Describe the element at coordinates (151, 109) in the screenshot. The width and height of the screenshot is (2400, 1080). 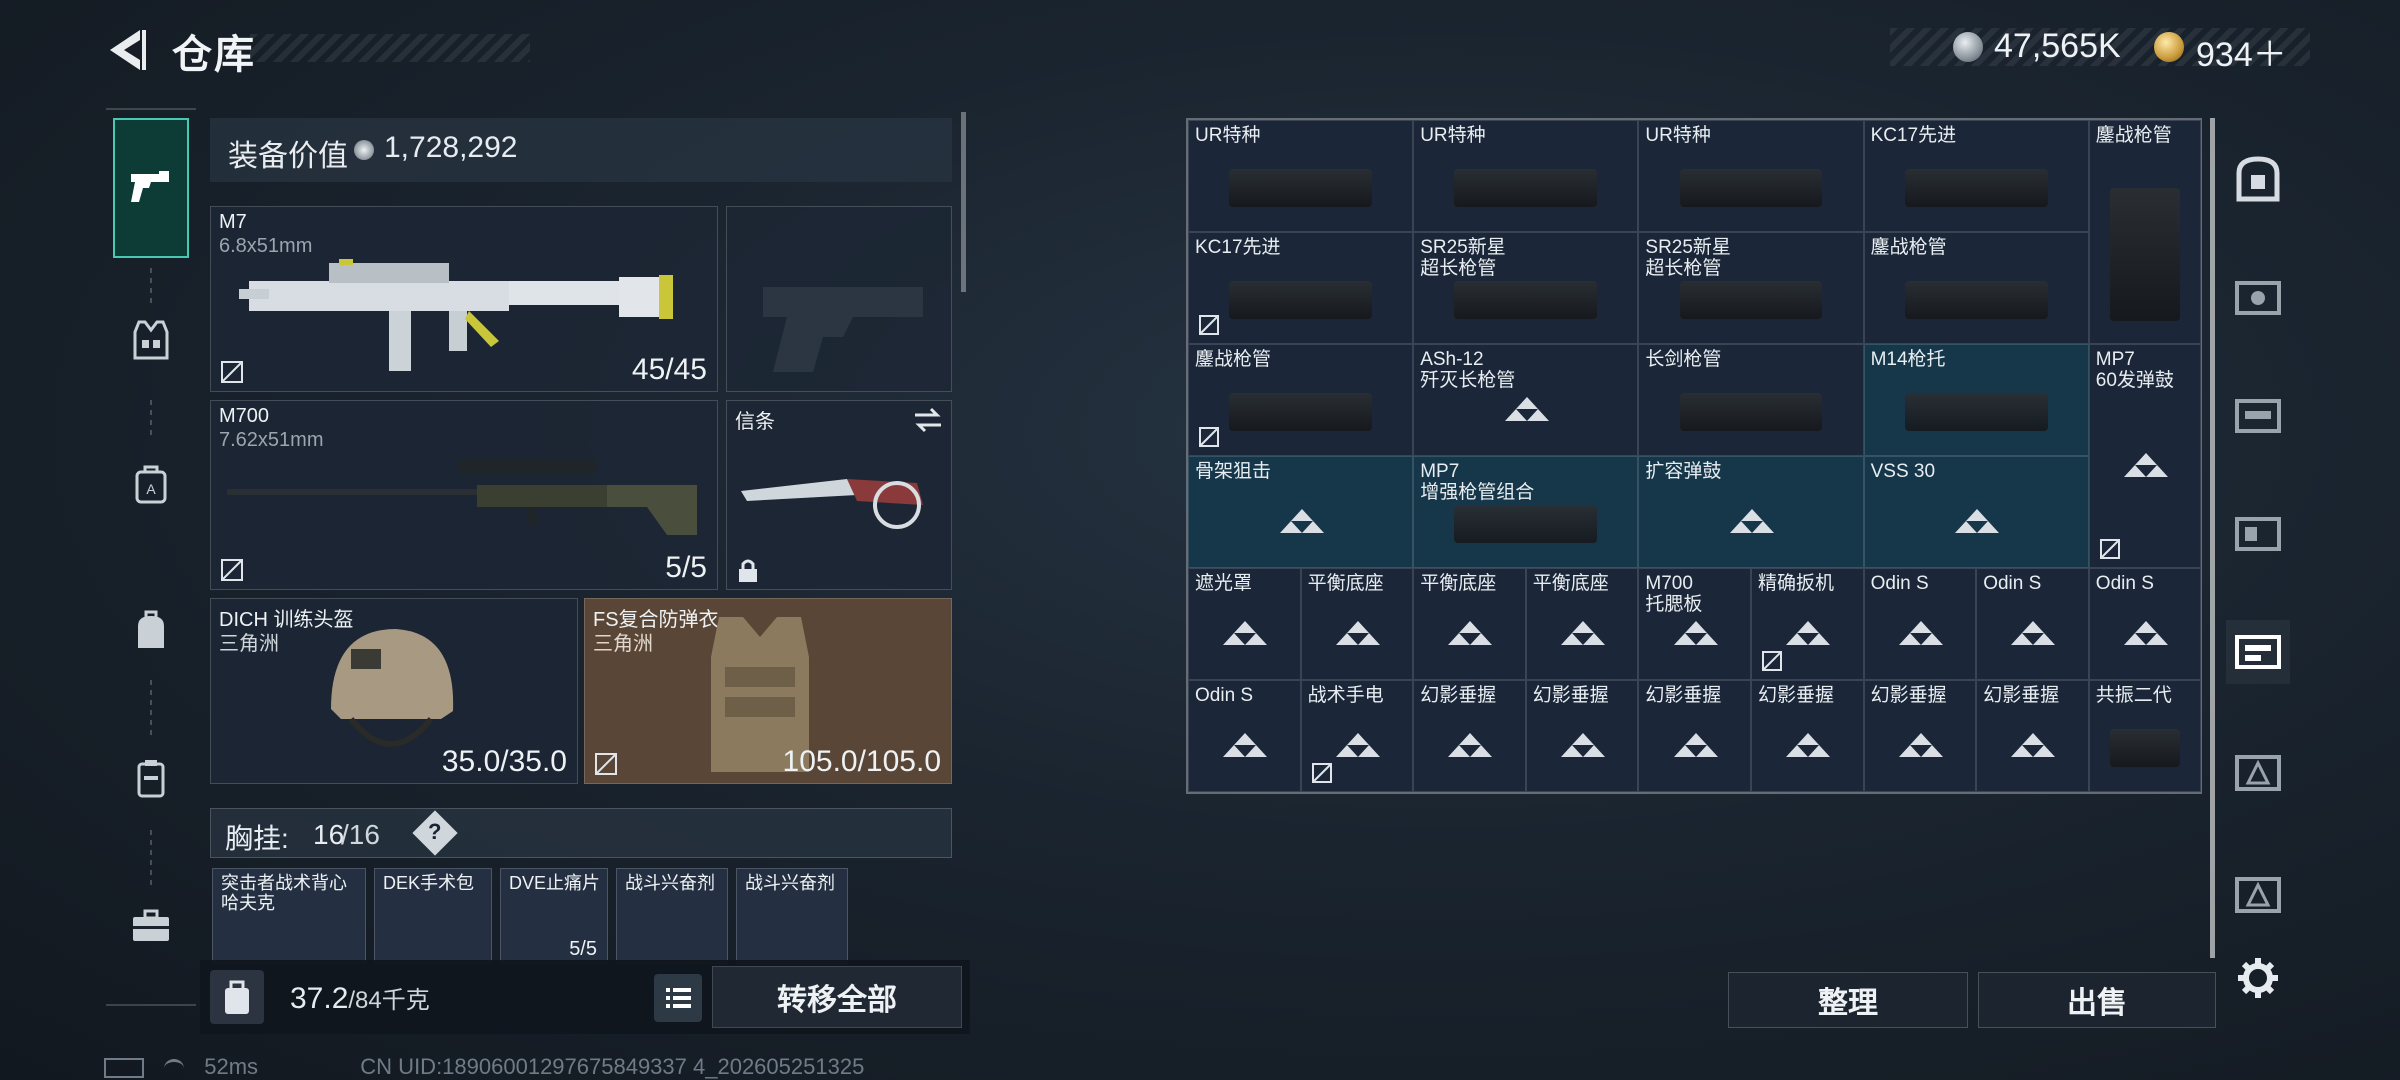
I see `rail-divider` at that location.